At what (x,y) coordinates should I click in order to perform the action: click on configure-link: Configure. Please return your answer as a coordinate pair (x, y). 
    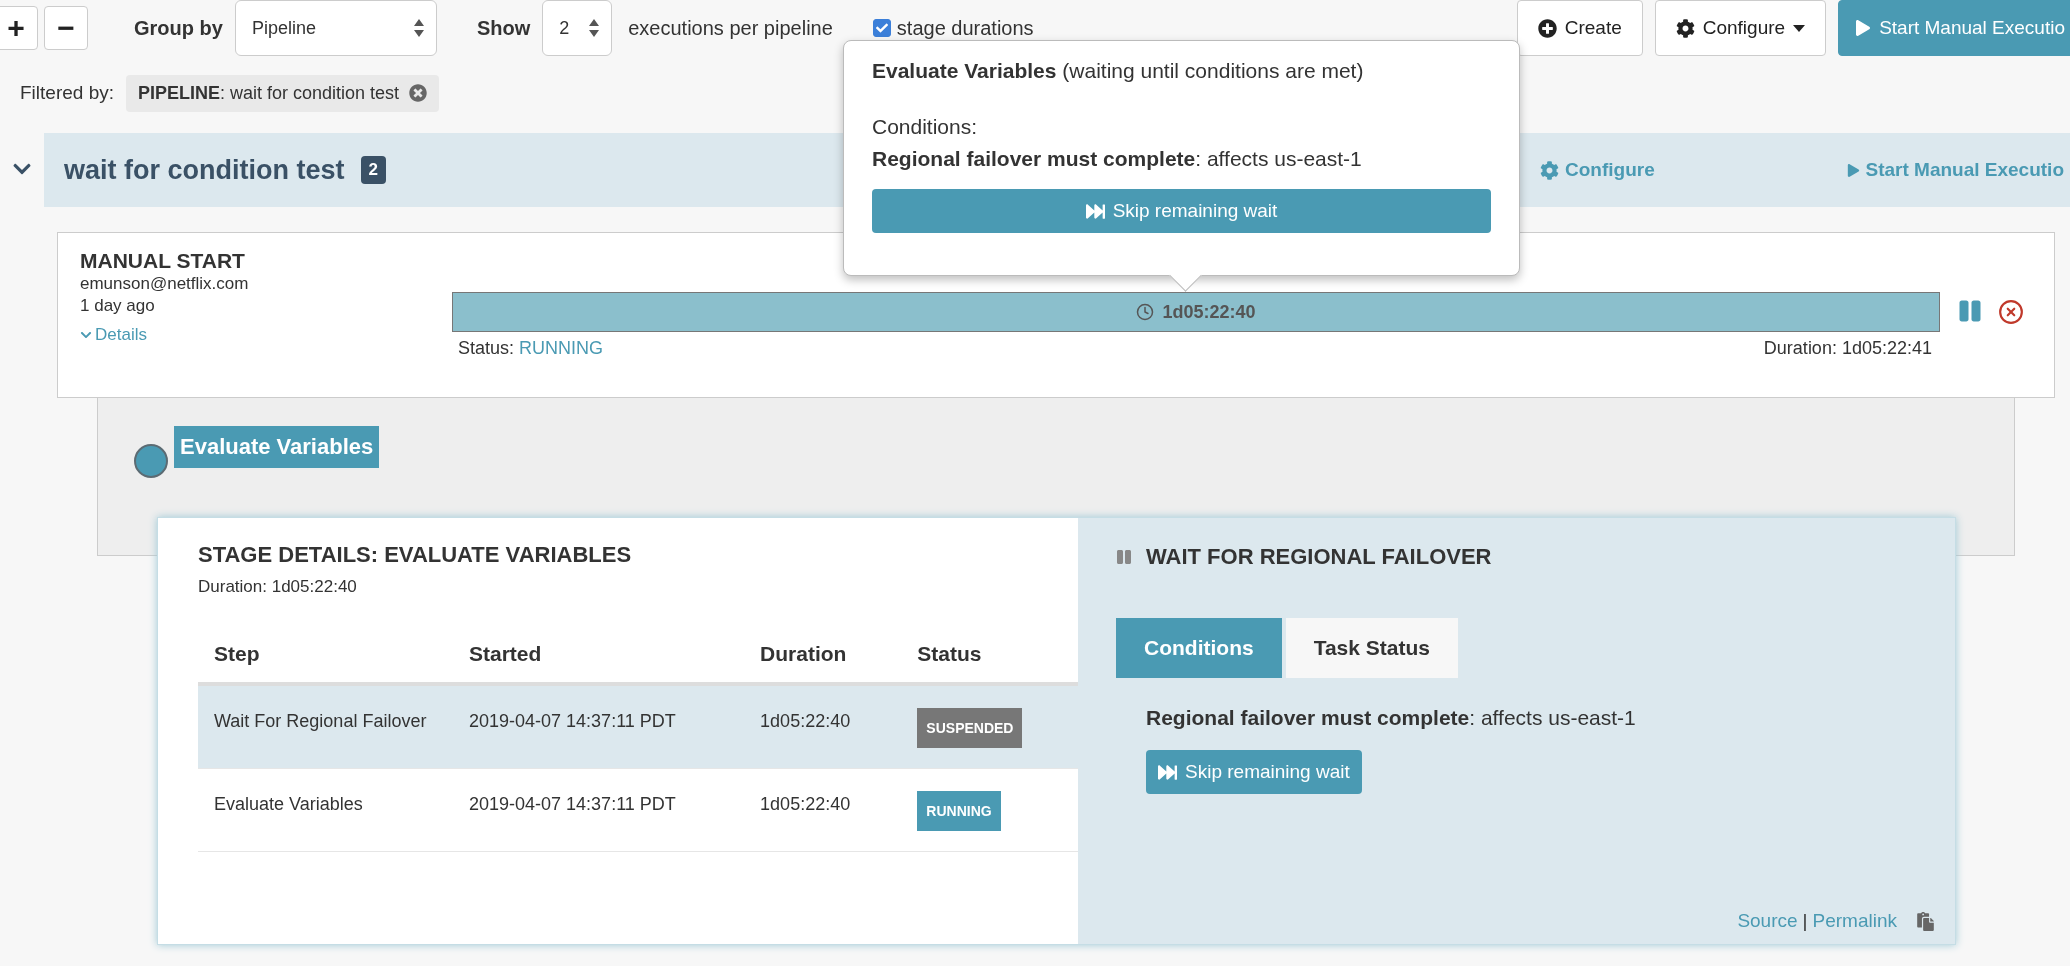
    Looking at the image, I should click on (1597, 170).